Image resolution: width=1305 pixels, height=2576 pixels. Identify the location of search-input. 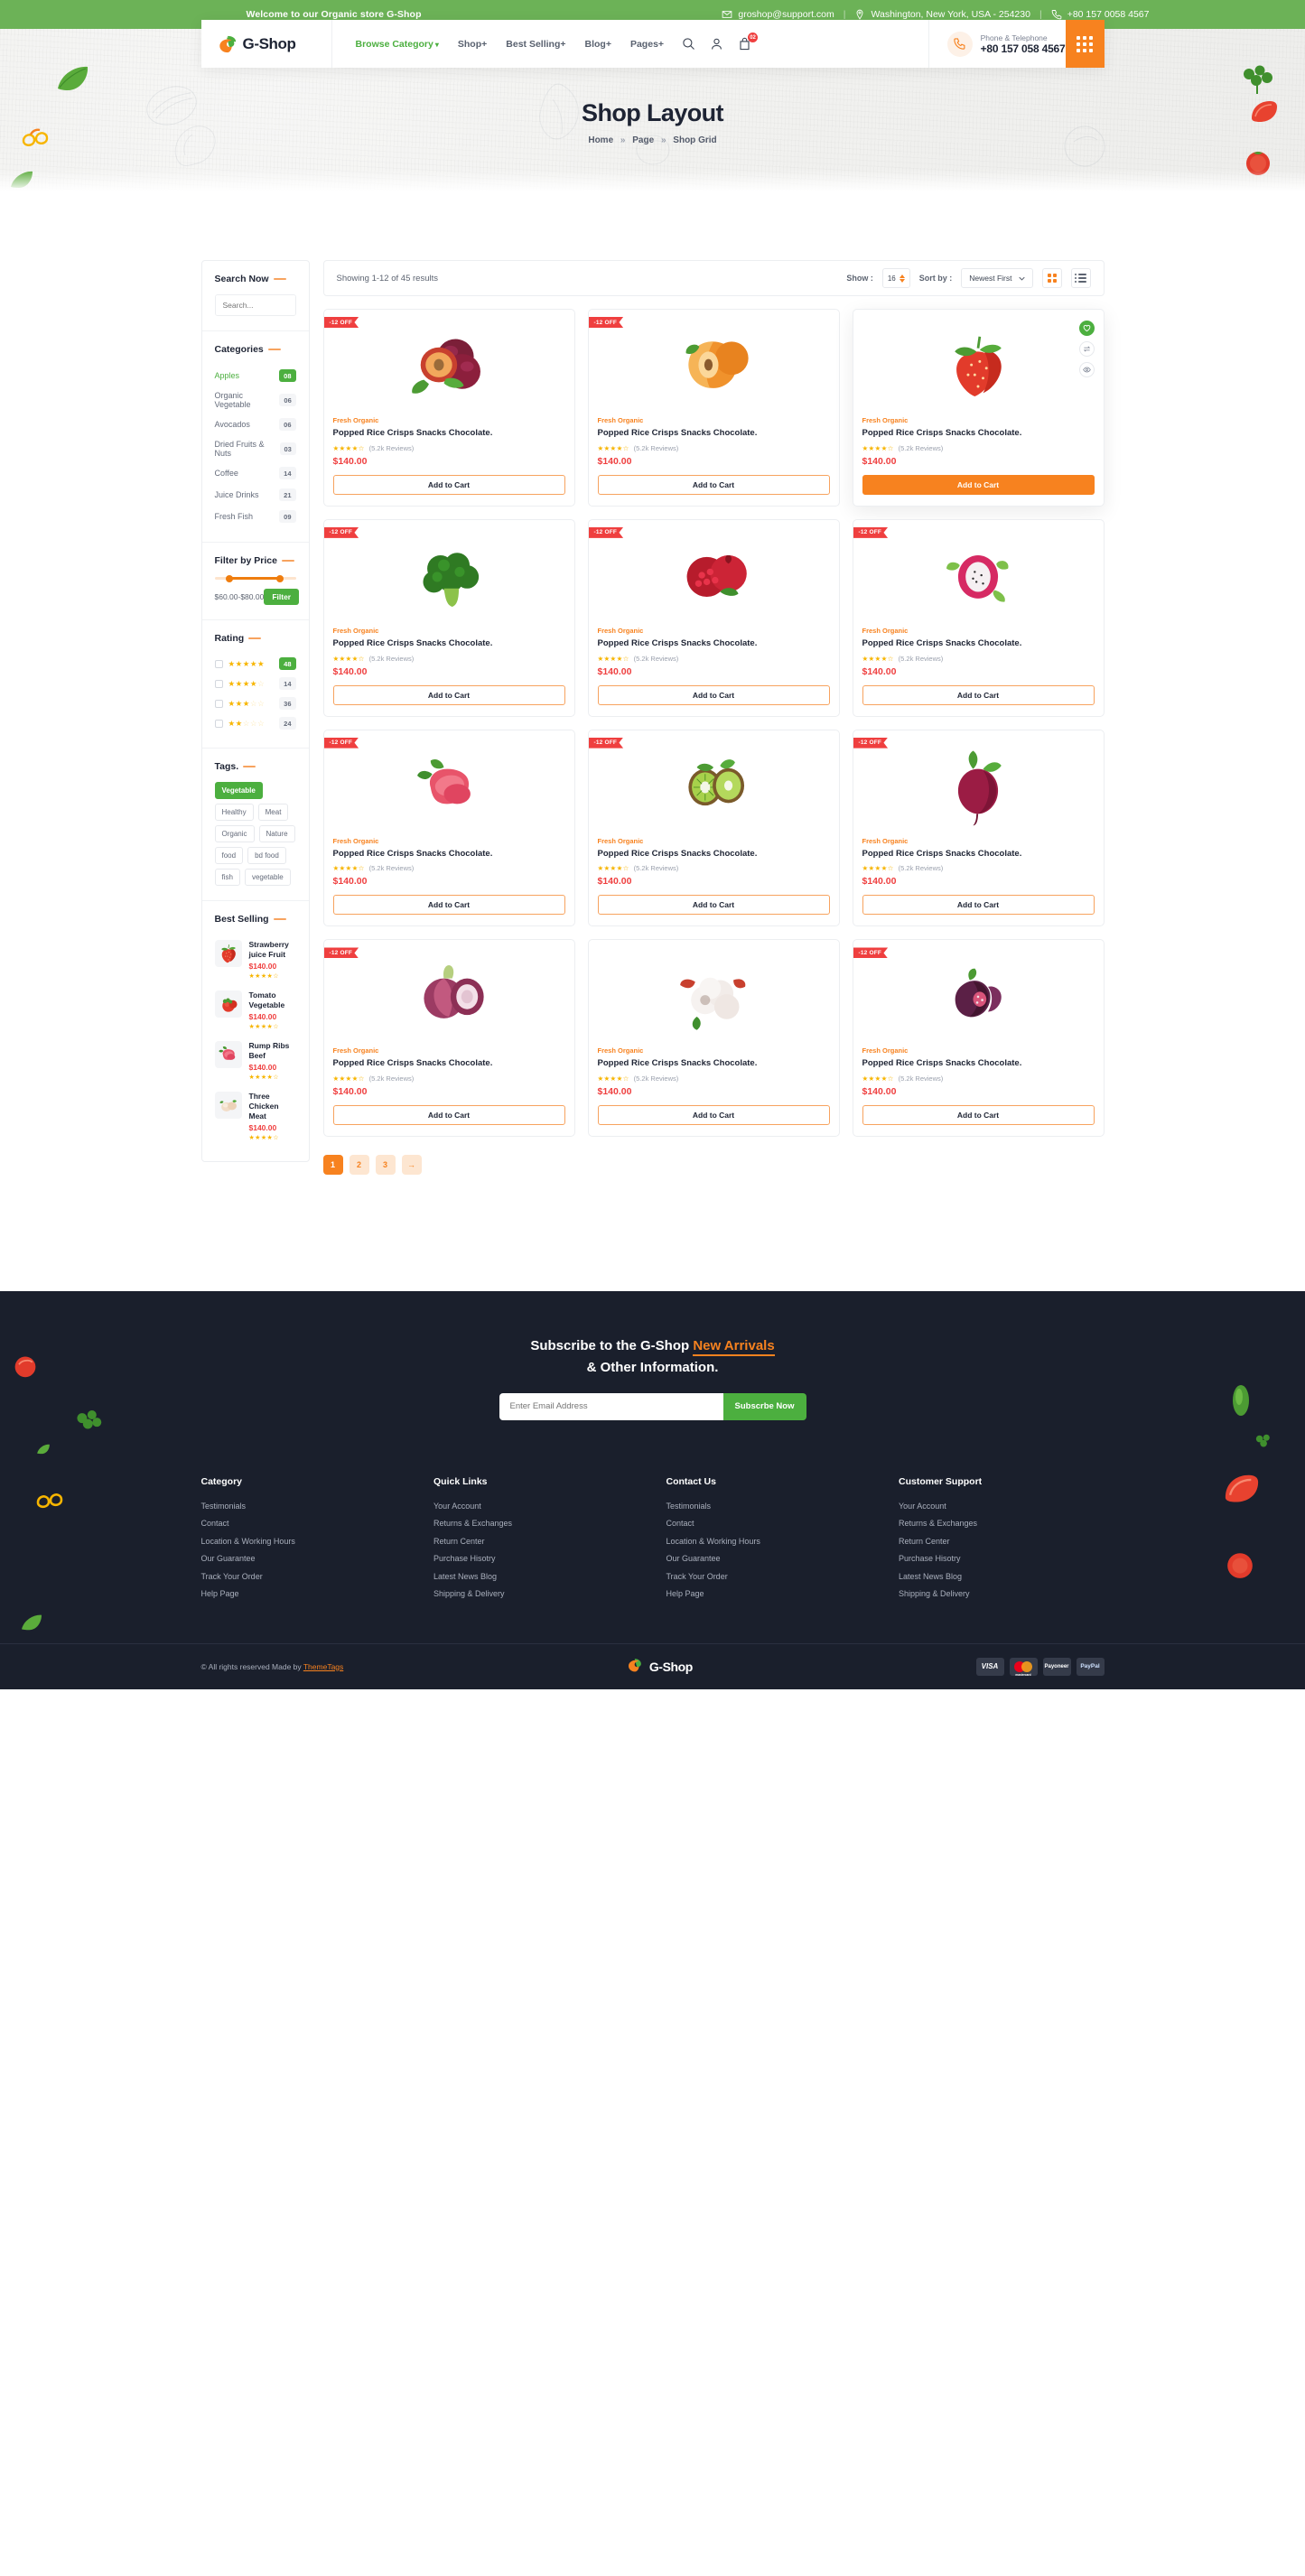
(255, 305).